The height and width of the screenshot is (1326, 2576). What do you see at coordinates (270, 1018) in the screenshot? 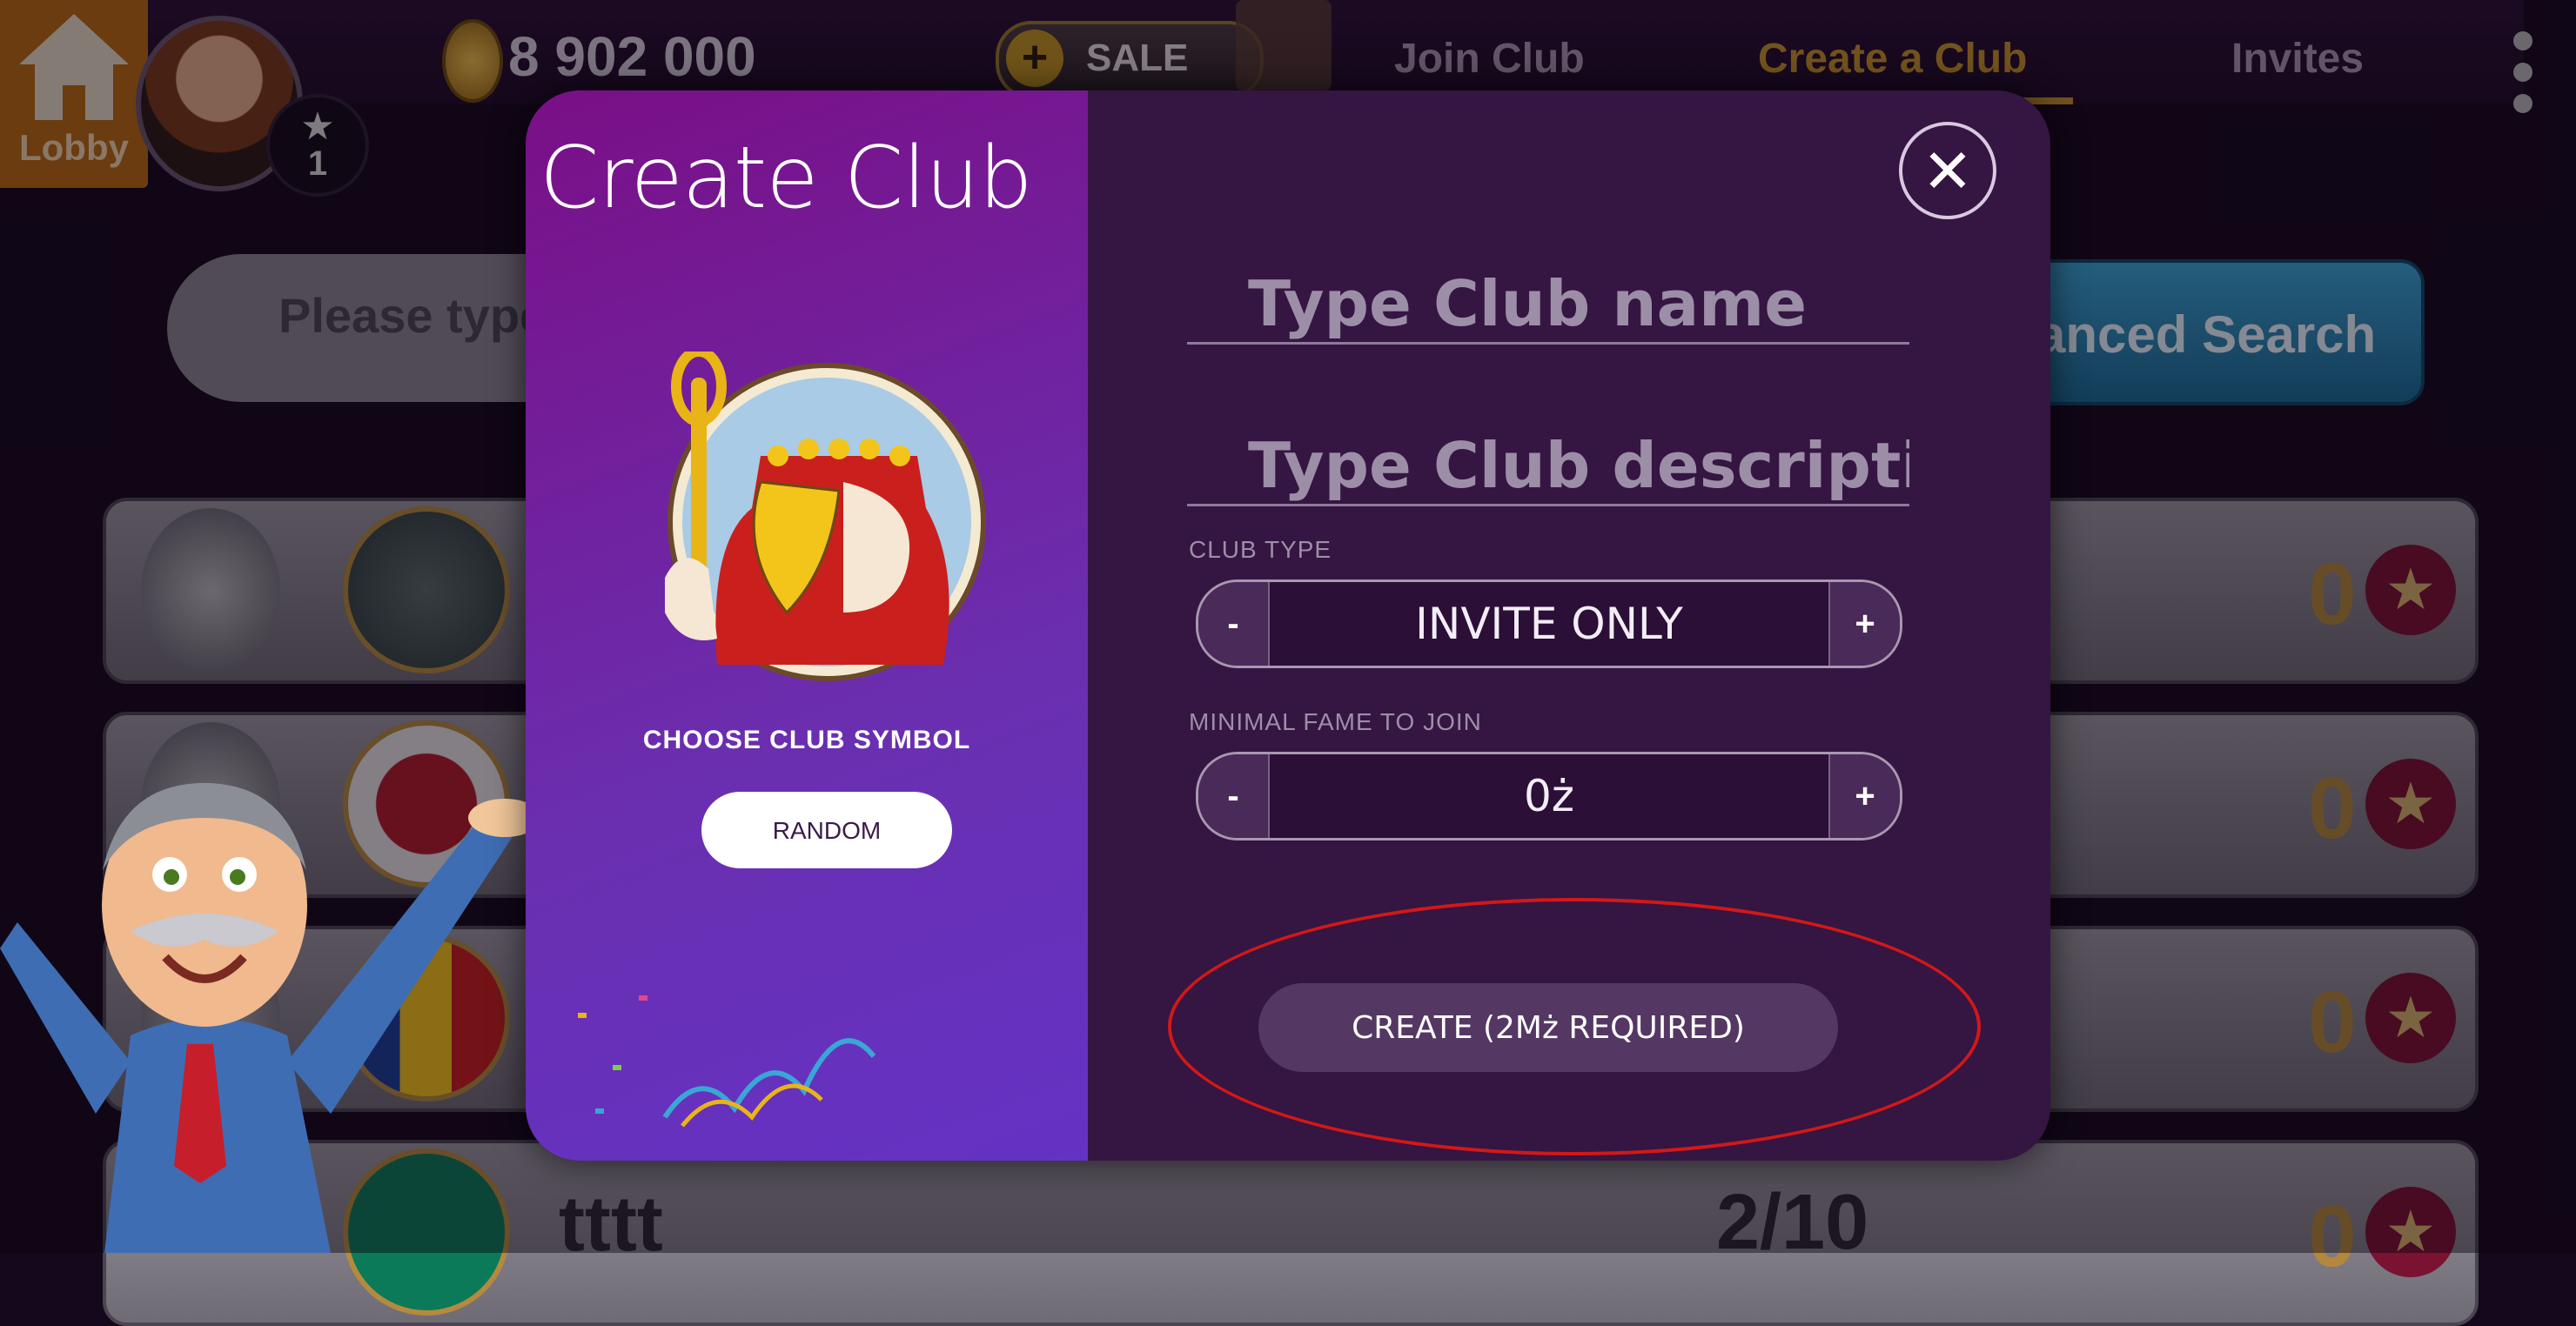
I see `mascot-character-icon` at bounding box center [270, 1018].